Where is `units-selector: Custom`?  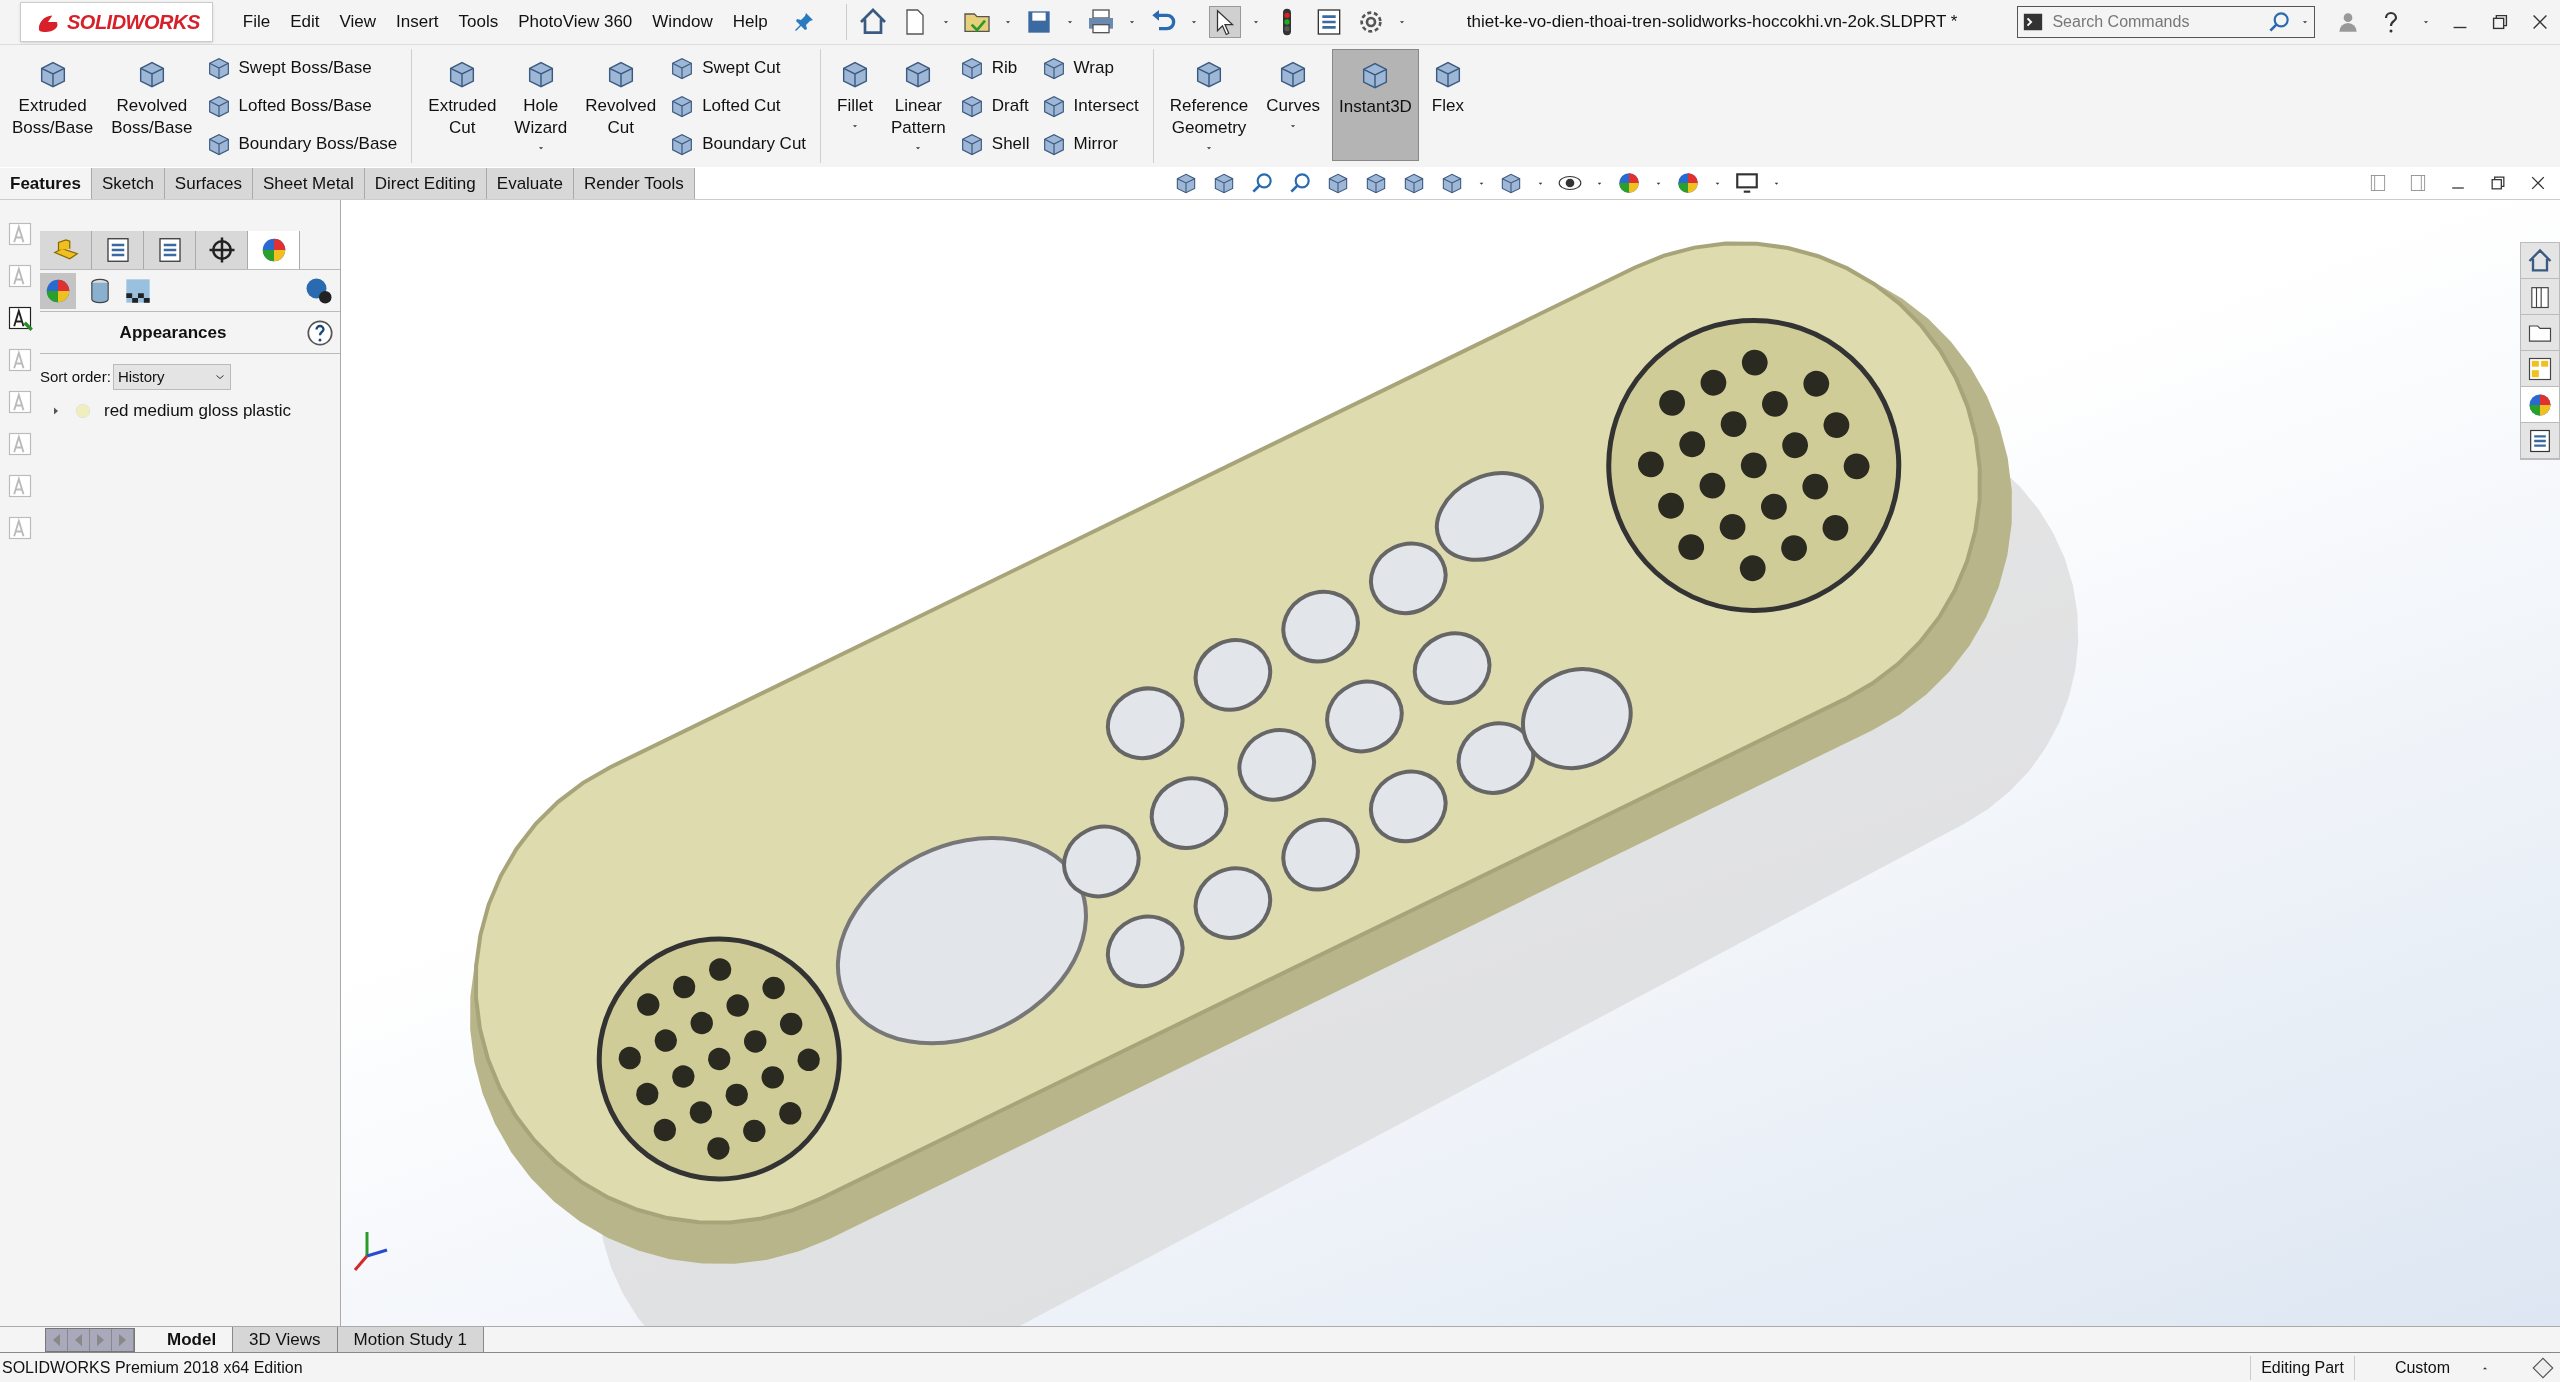
units-selector: Custom is located at coordinates (2422, 1367).